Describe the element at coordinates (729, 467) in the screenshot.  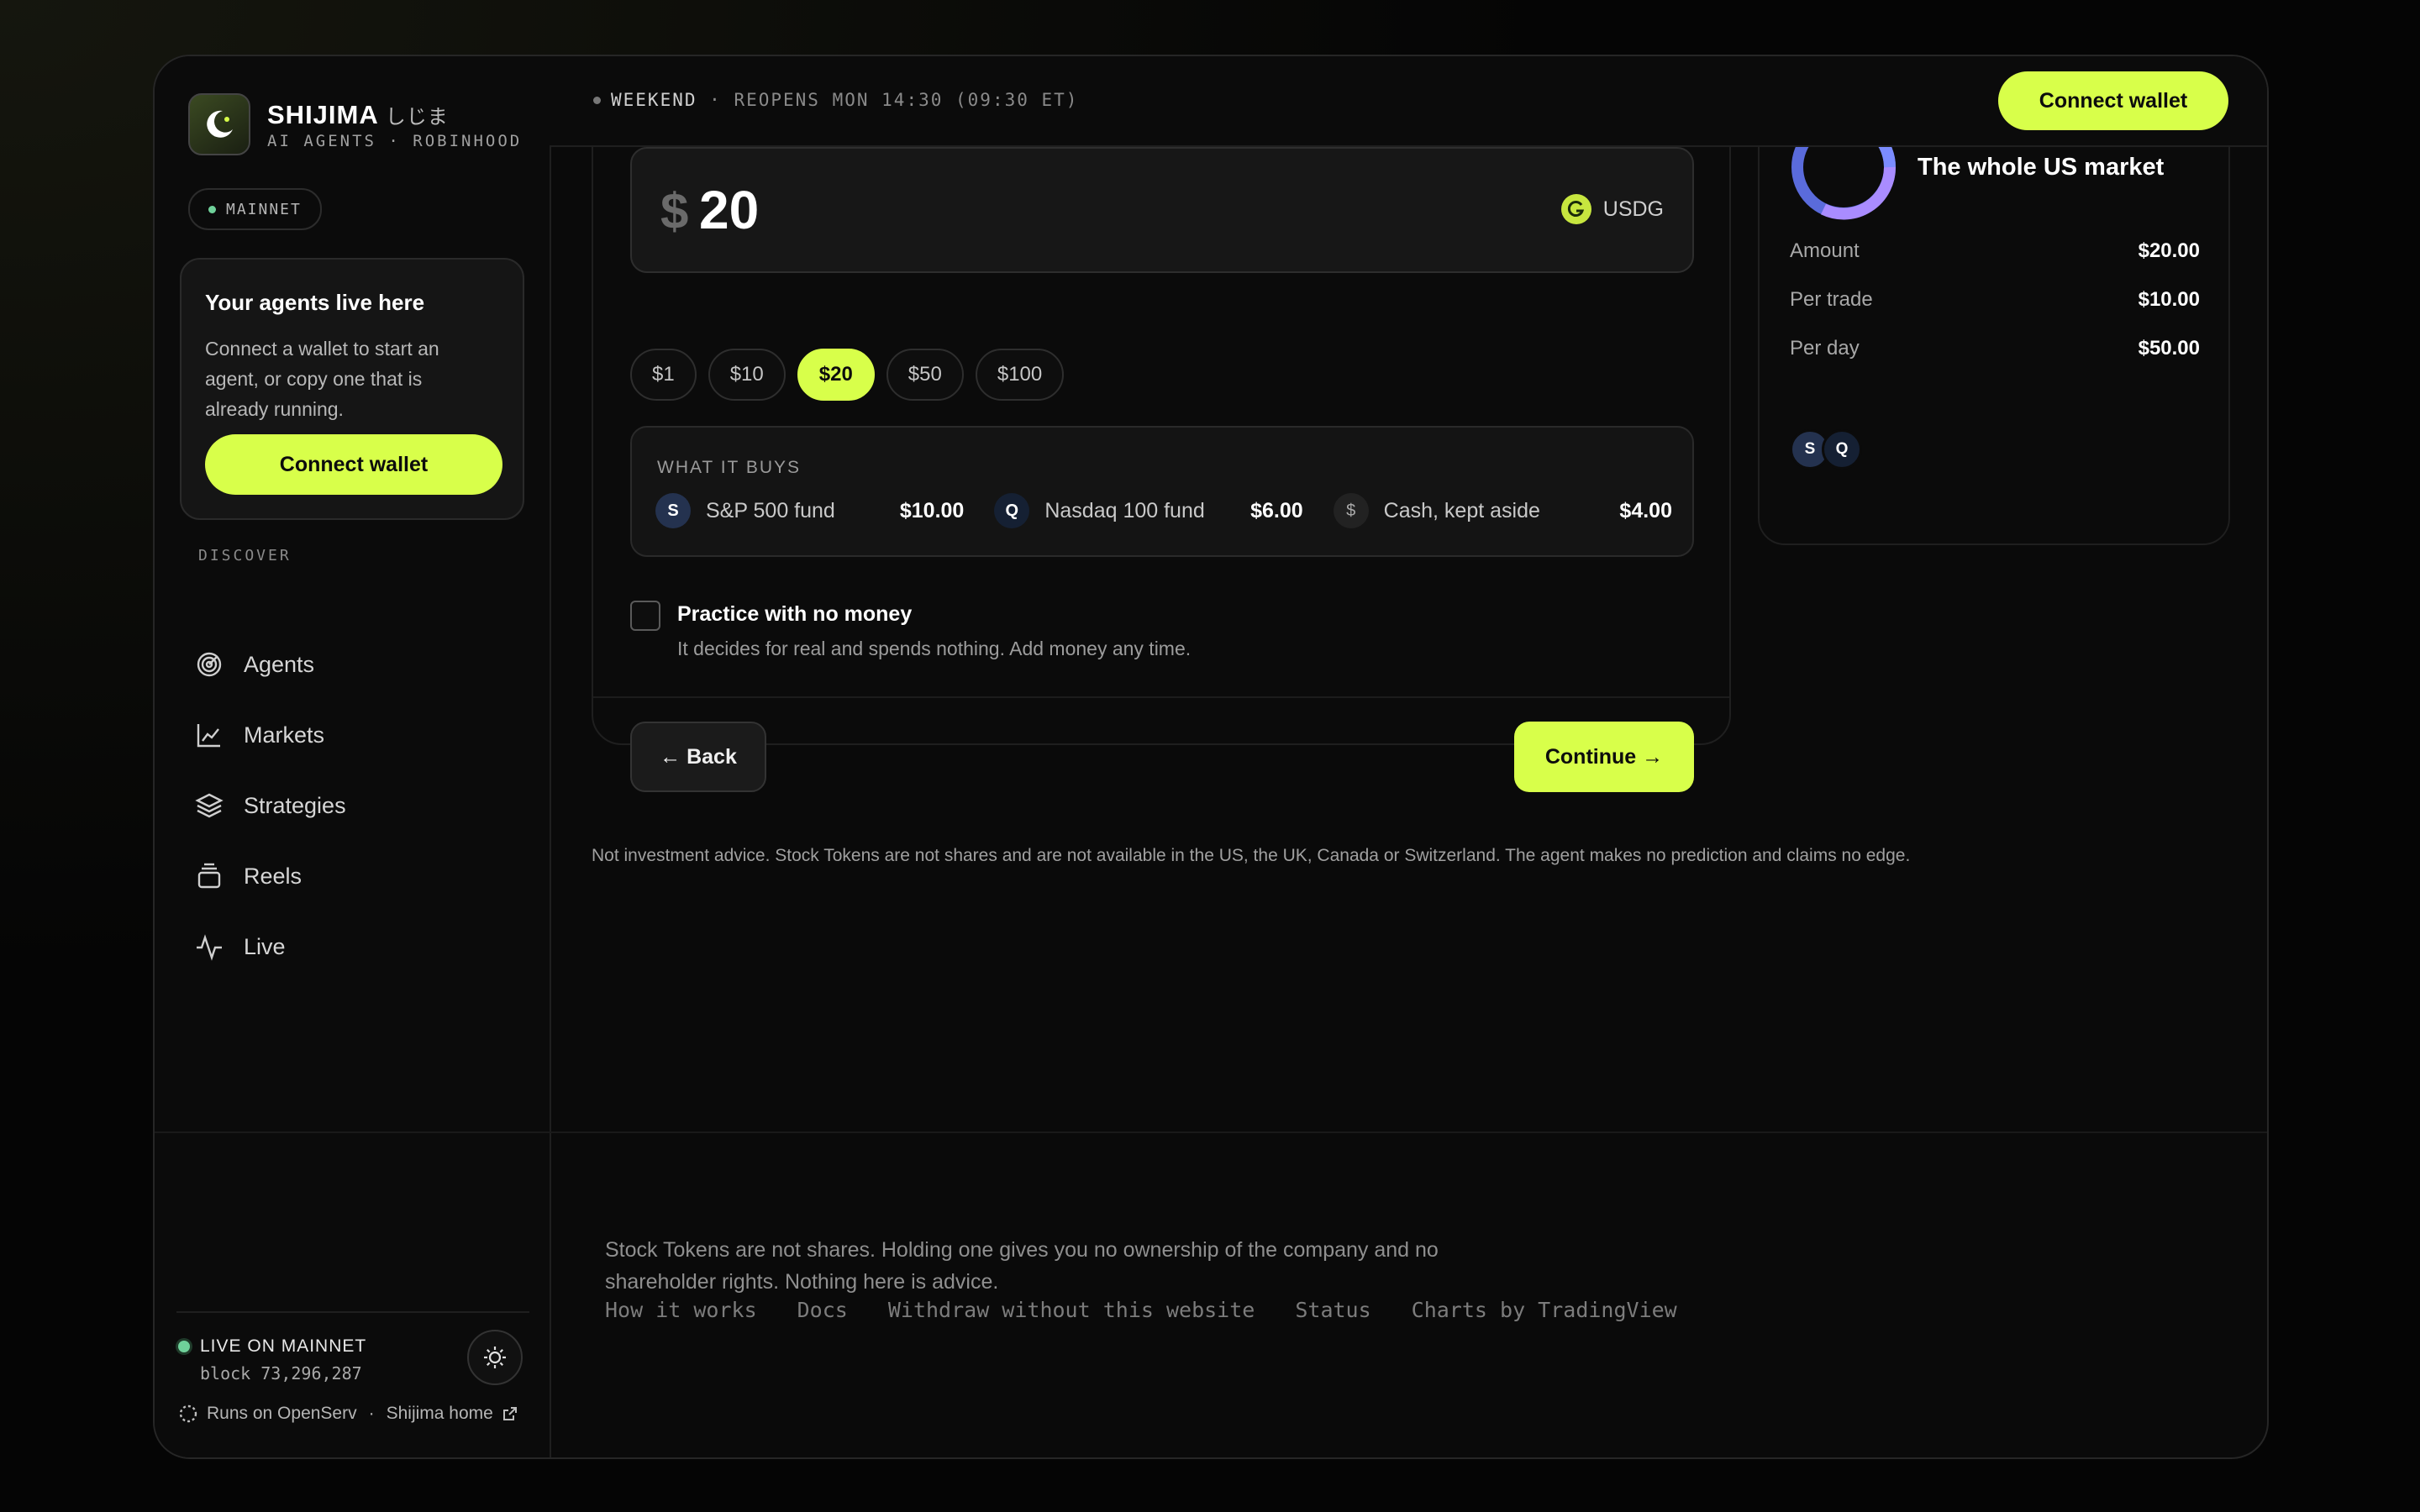
I see `what-it-buys-label: WHAT IT BUYS` at that location.